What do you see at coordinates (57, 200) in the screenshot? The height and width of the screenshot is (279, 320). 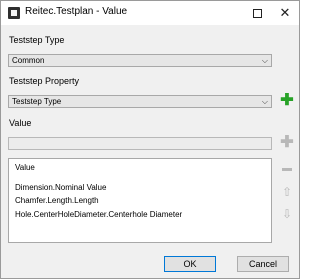 I see `list-item: Chamfer.Length.Length` at bounding box center [57, 200].